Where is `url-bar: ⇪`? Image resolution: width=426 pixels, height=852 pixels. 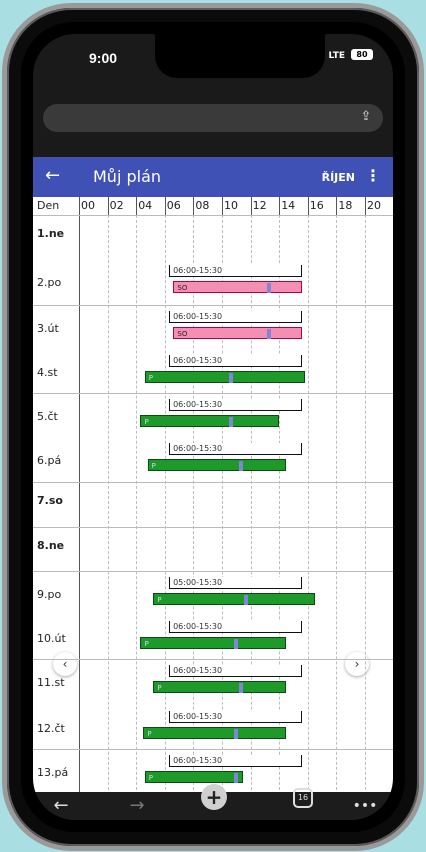 url-bar: ⇪ is located at coordinates (213, 118).